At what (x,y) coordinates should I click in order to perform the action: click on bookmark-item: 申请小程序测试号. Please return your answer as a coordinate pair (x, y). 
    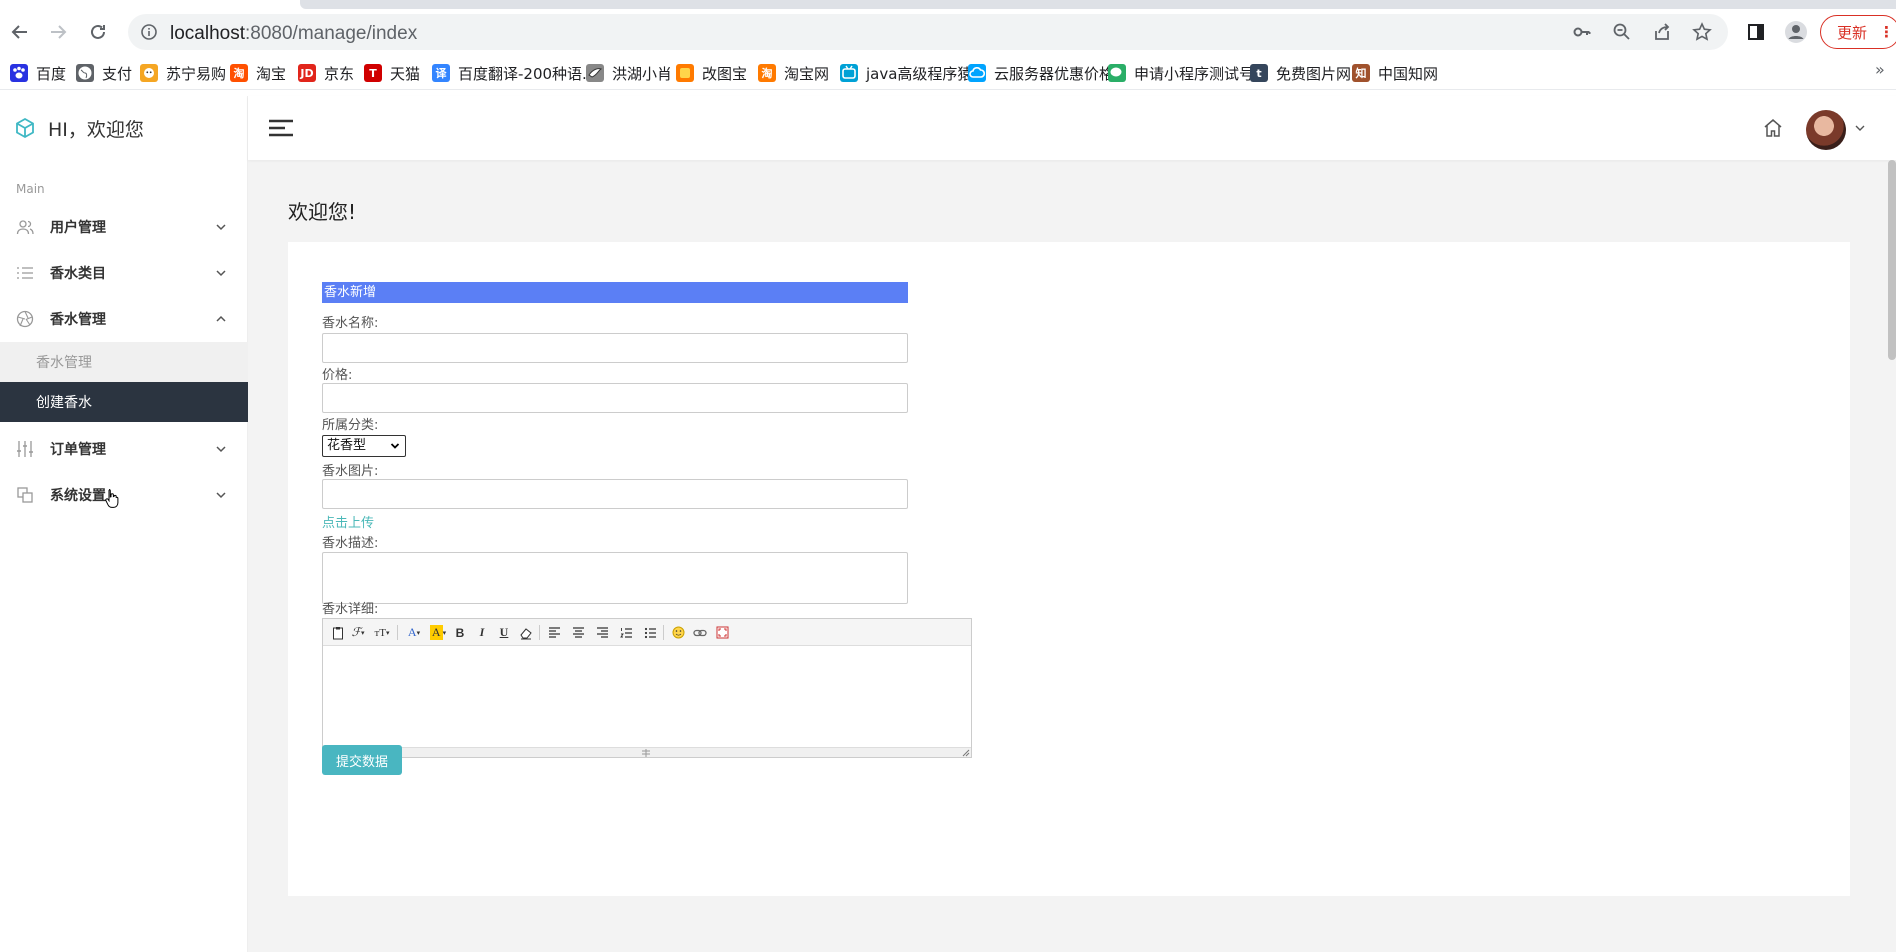
    Looking at the image, I should click on (1181, 73).